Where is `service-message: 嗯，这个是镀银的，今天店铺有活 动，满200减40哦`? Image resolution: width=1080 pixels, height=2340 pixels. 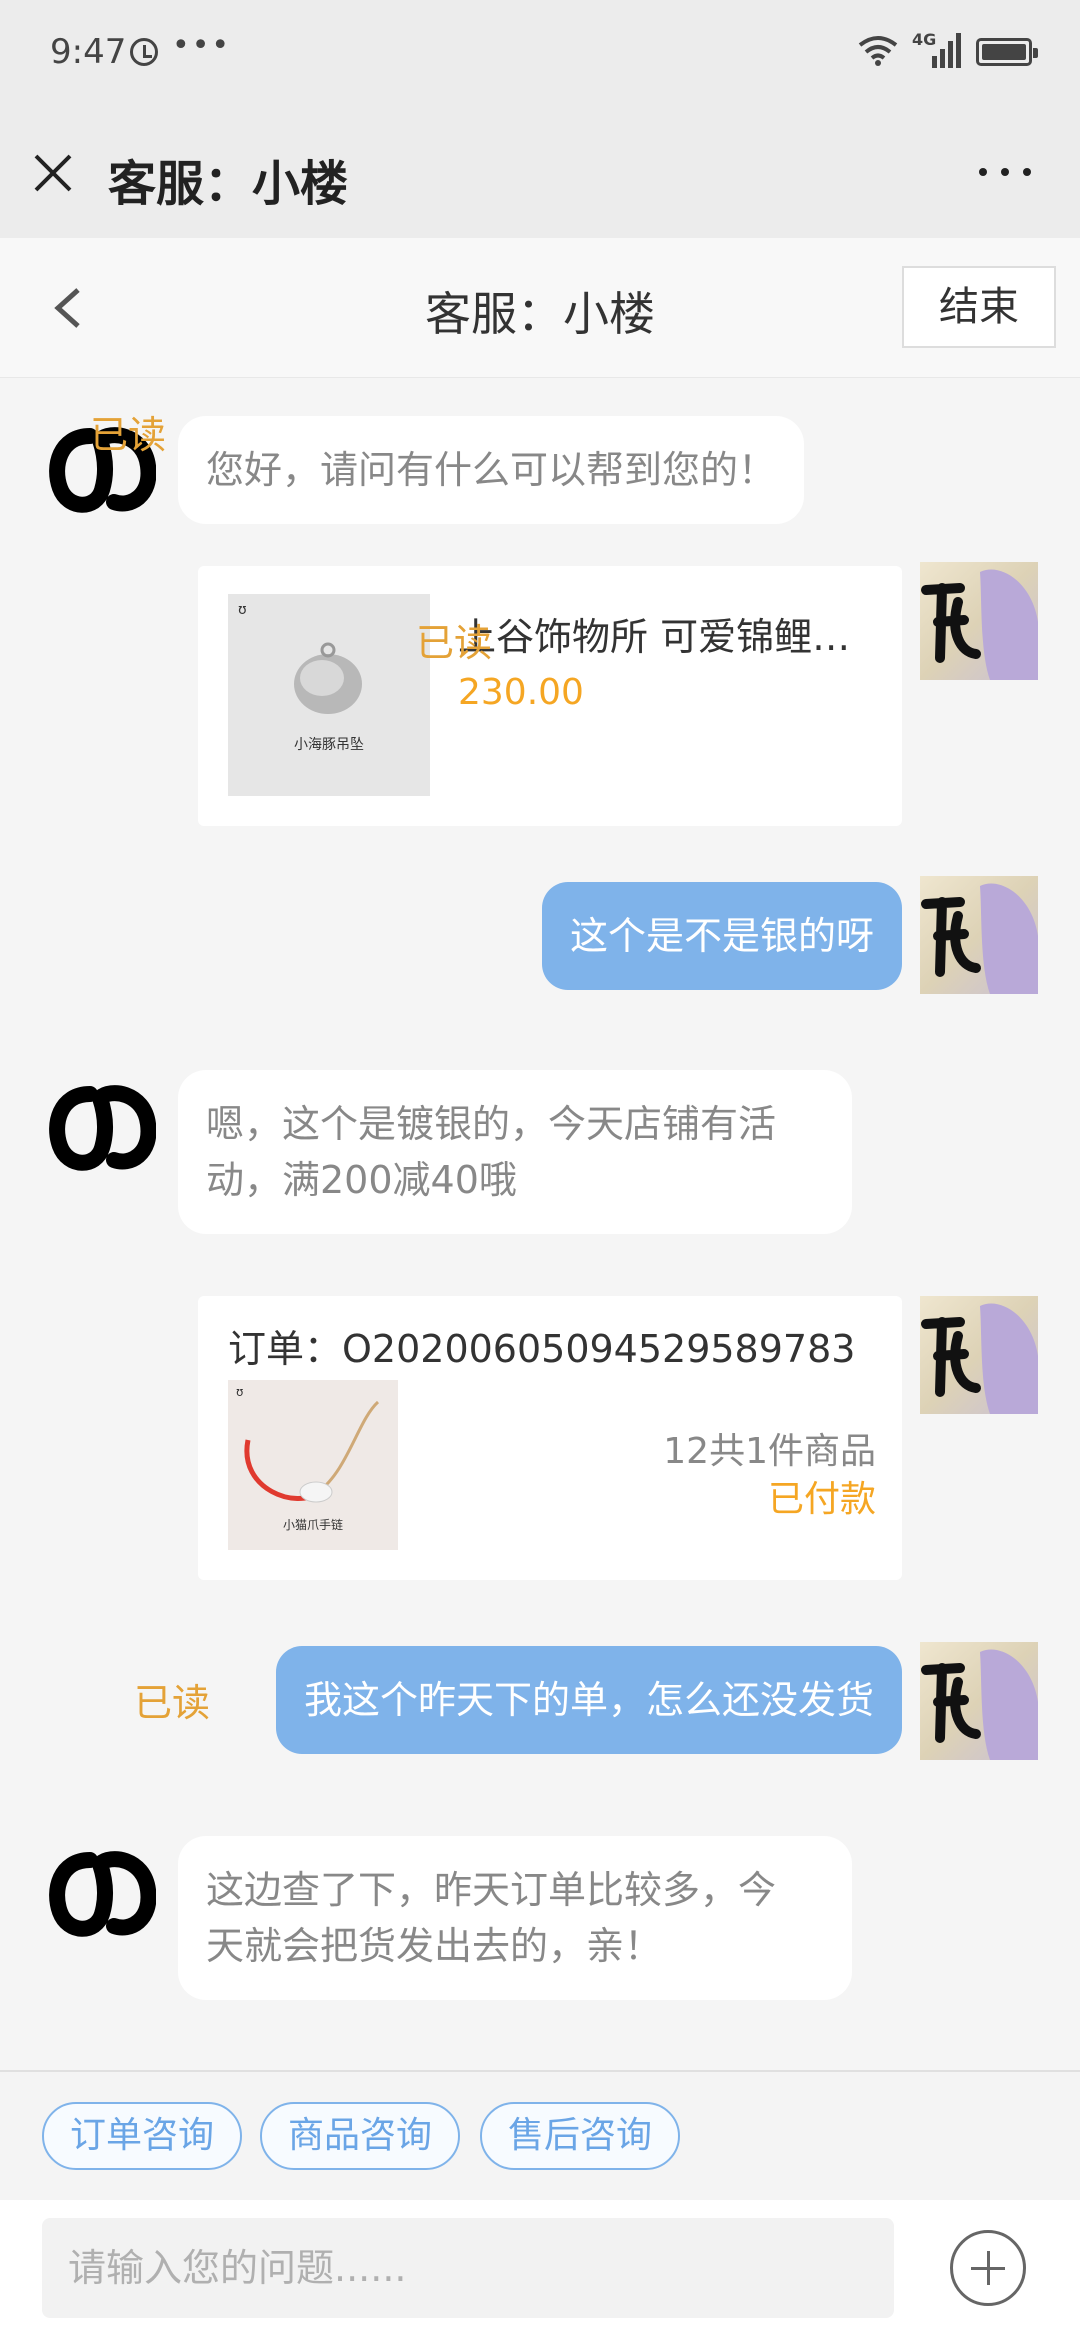
service-message: 嗯，这个是镀银的，今天店铺有活 动，满200减40哦 is located at coordinates (515, 1152).